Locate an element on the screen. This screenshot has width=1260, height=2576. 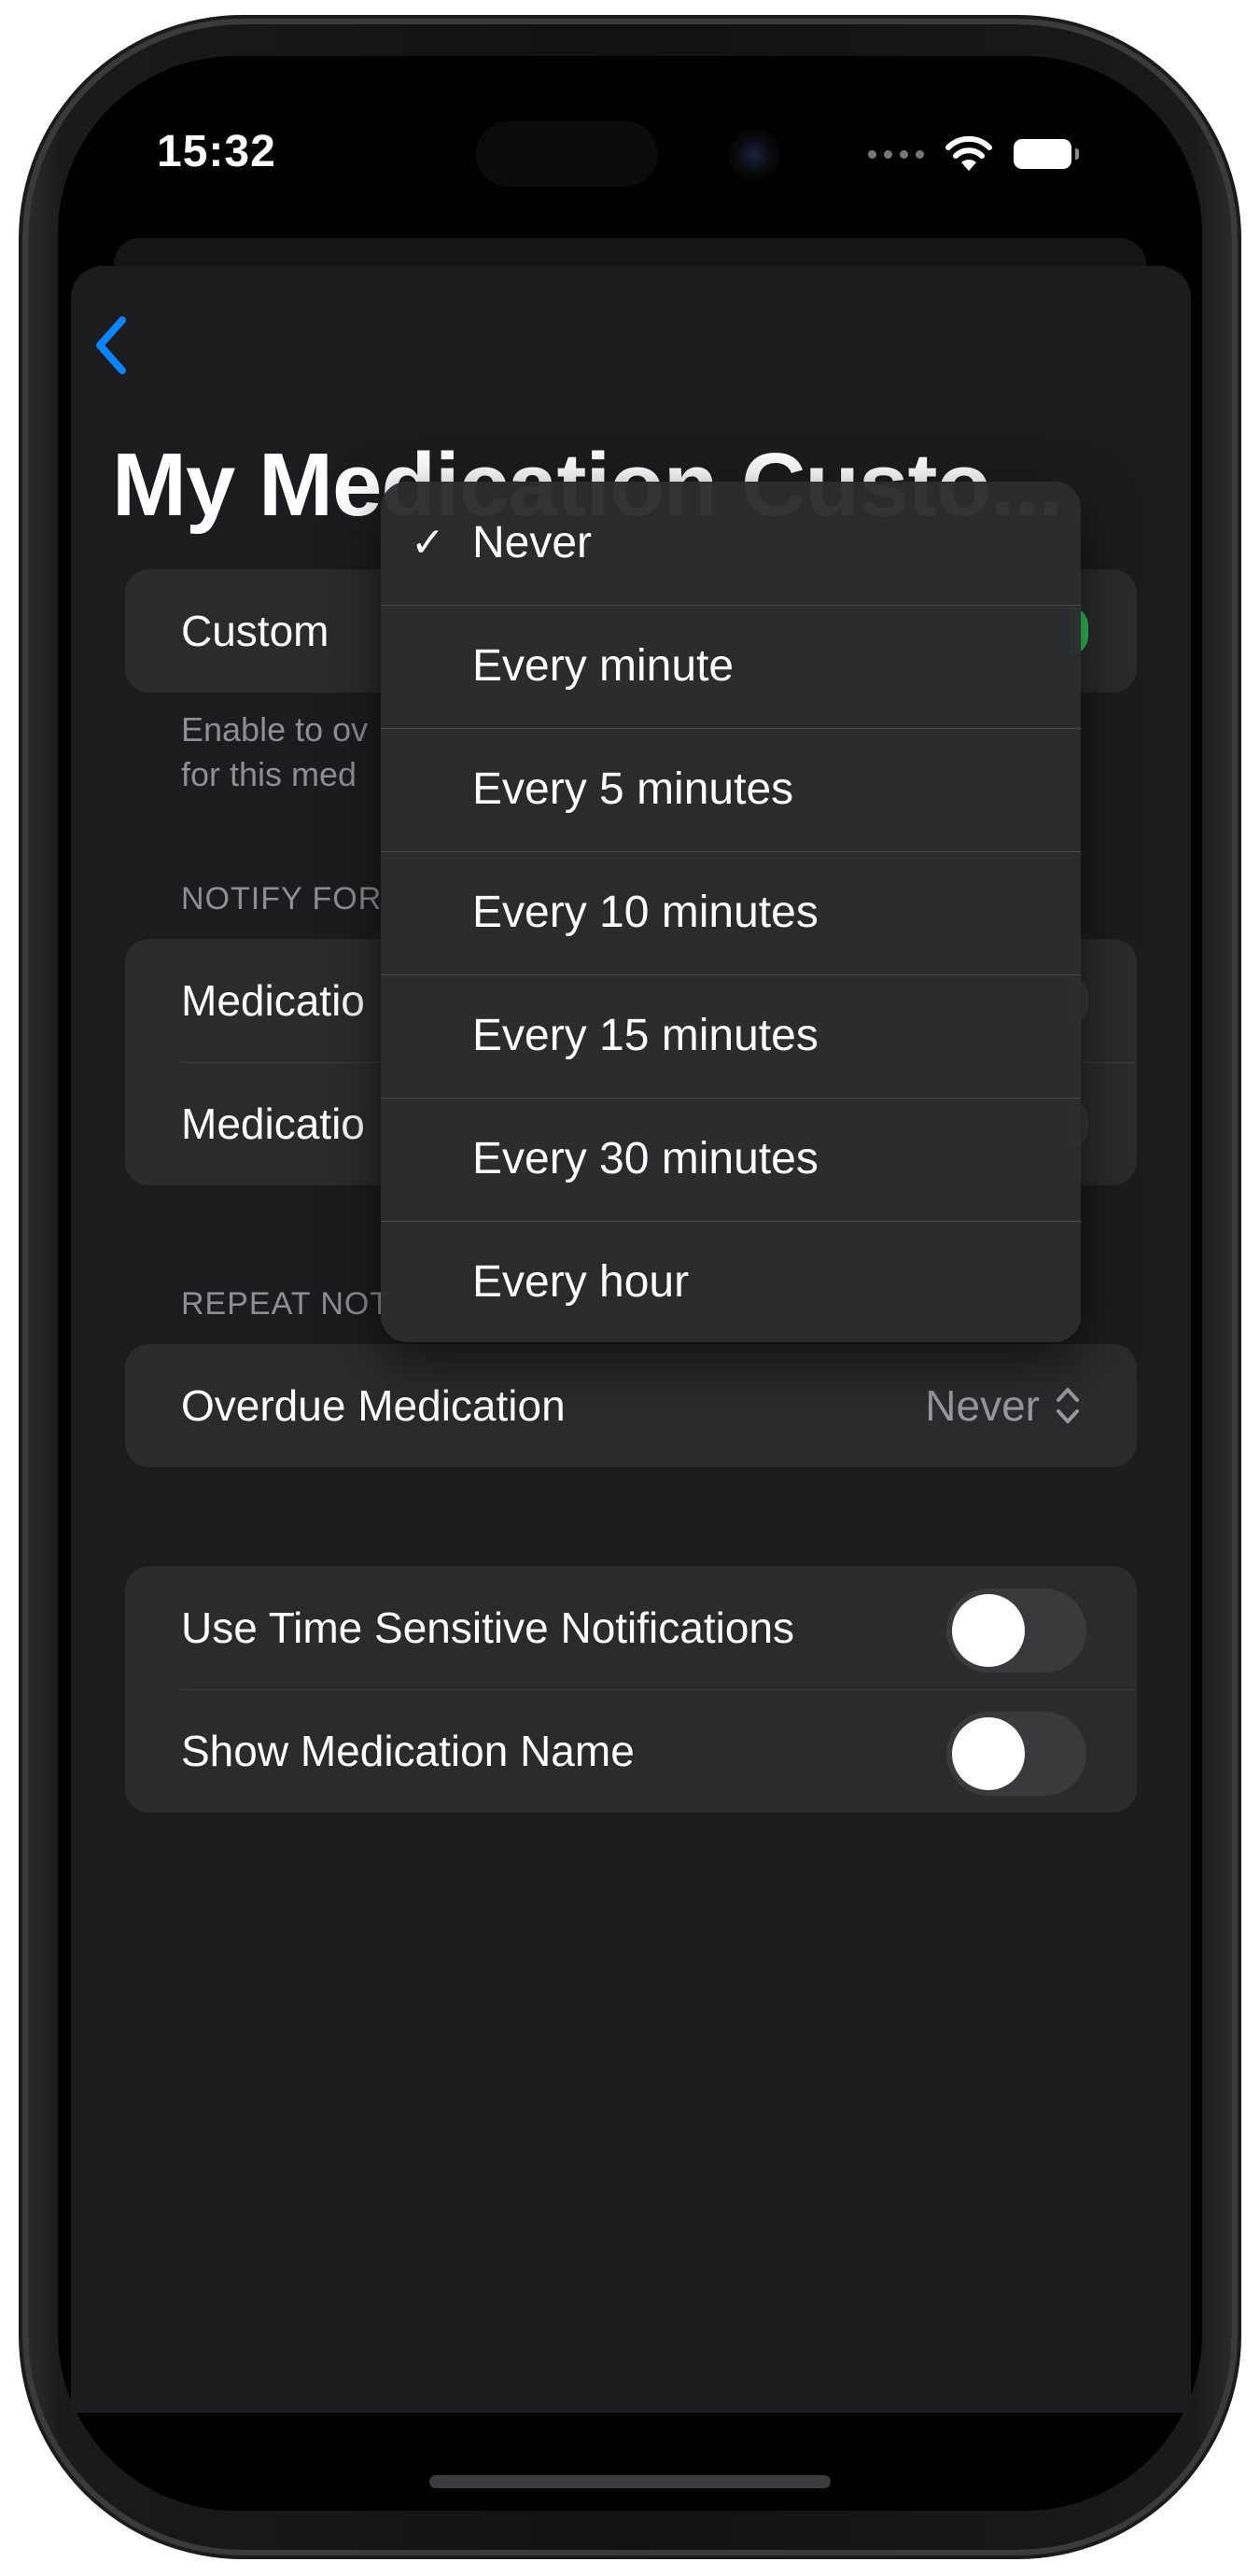
footer-line-2: for this med is located at coordinates (269, 774).